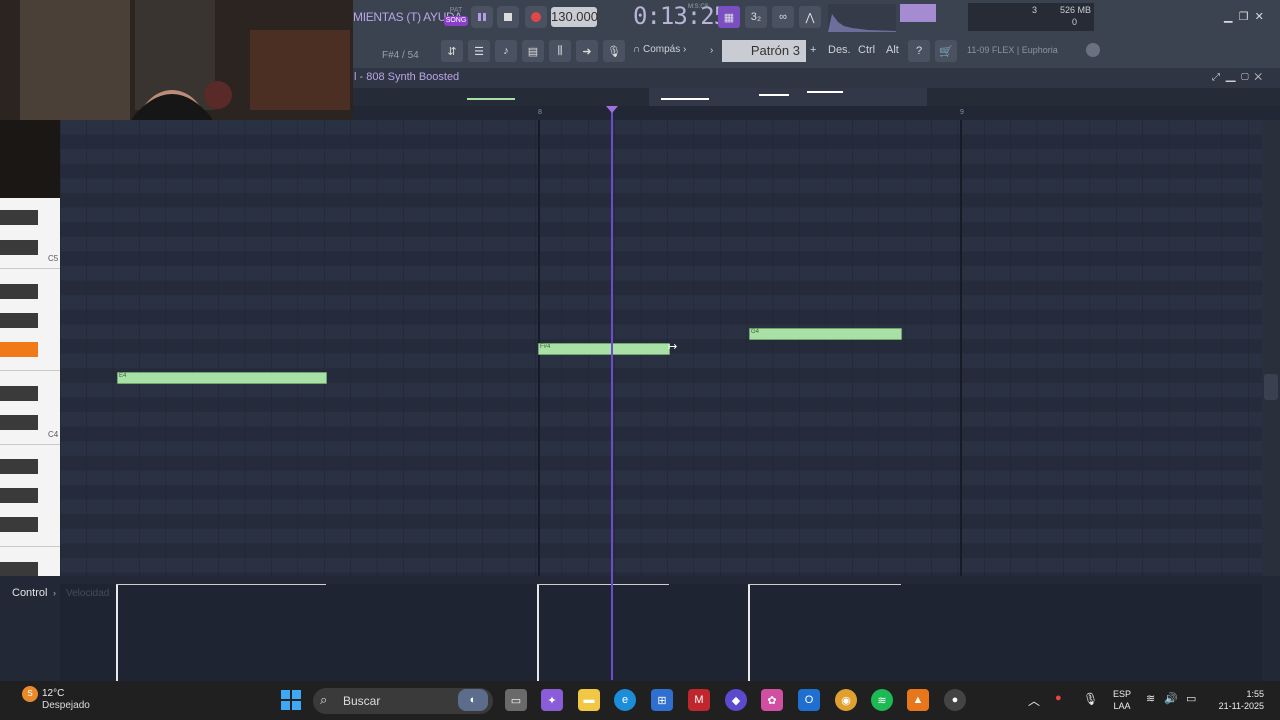  What do you see at coordinates (506, 51) in the screenshot?
I see `piano-roll-icon: ♪` at bounding box center [506, 51].